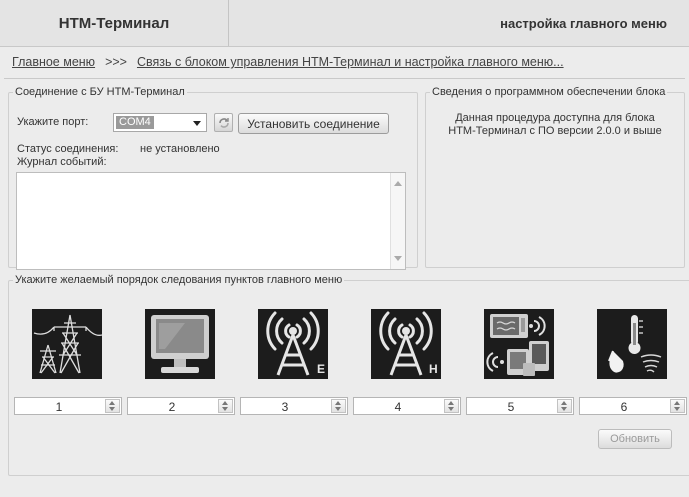  Describe the element at coordinates (160, 122) in the screenshot. I see `port-select: COM4` at that location.